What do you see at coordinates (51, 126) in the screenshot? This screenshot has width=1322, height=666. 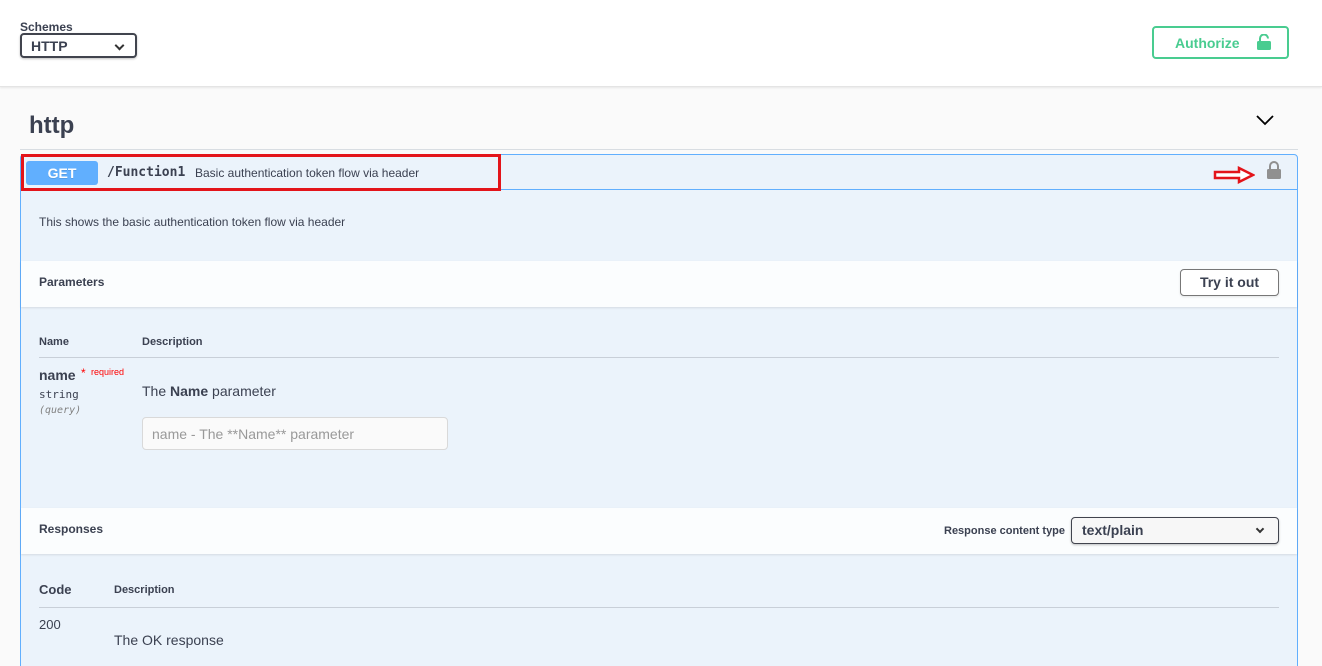 I see `tag-title: http` at bounding box center [51, 126].